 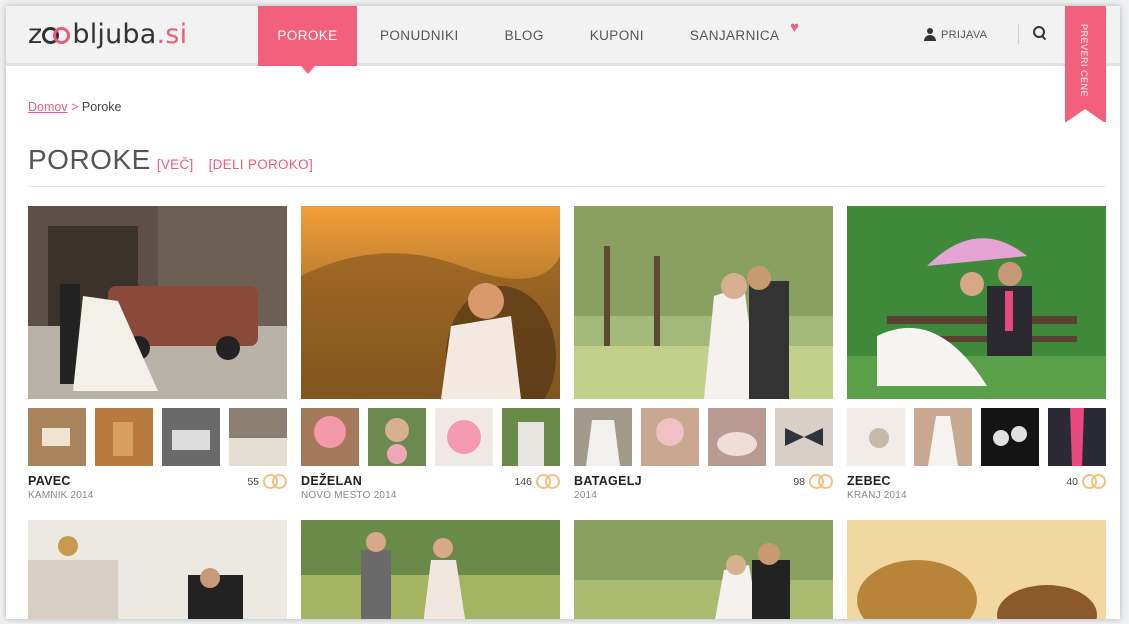 What do you see at coordinates (1040, 33) in the screenshot?
I see `search-icon` at bounding box center [1040, 33].